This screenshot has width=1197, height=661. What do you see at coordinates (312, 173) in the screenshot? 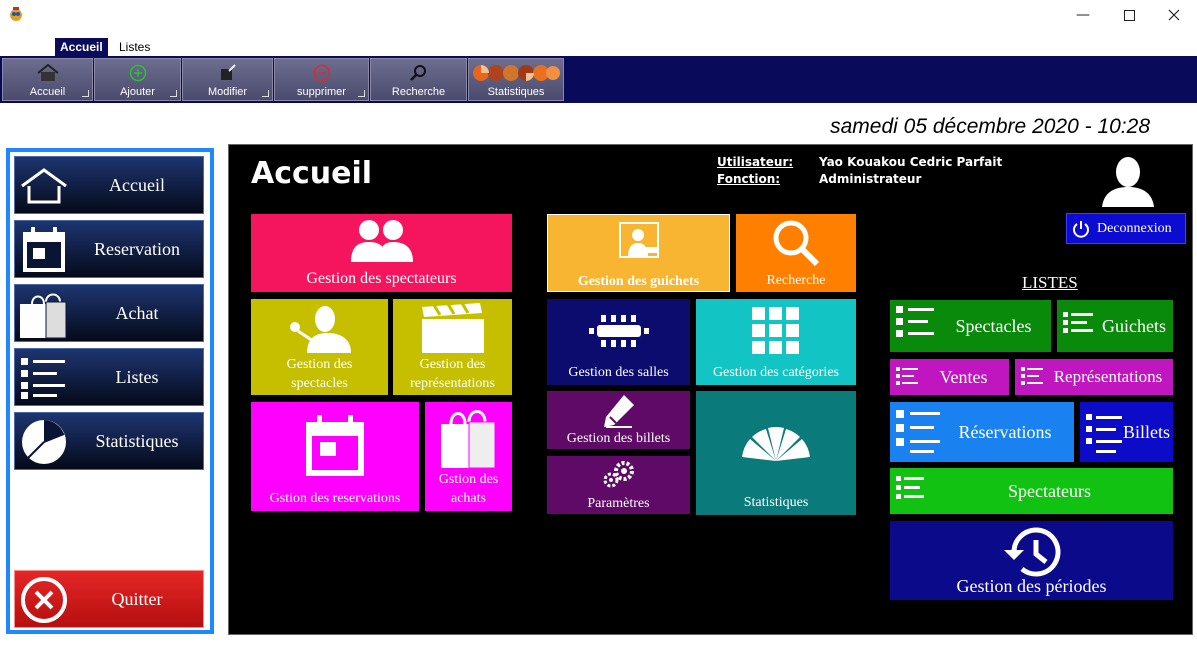
I see `page-title: Accueil` at bounding box center [312, 173].